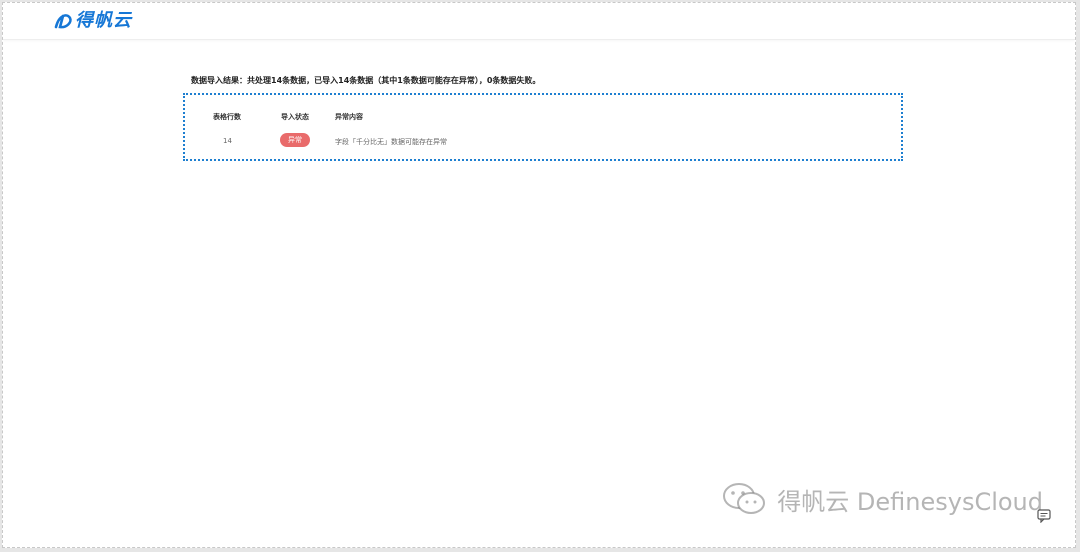 The height and width of the screenshot is (552, 1080). I want to click on row-number-cell: 14, so click(227, 141).